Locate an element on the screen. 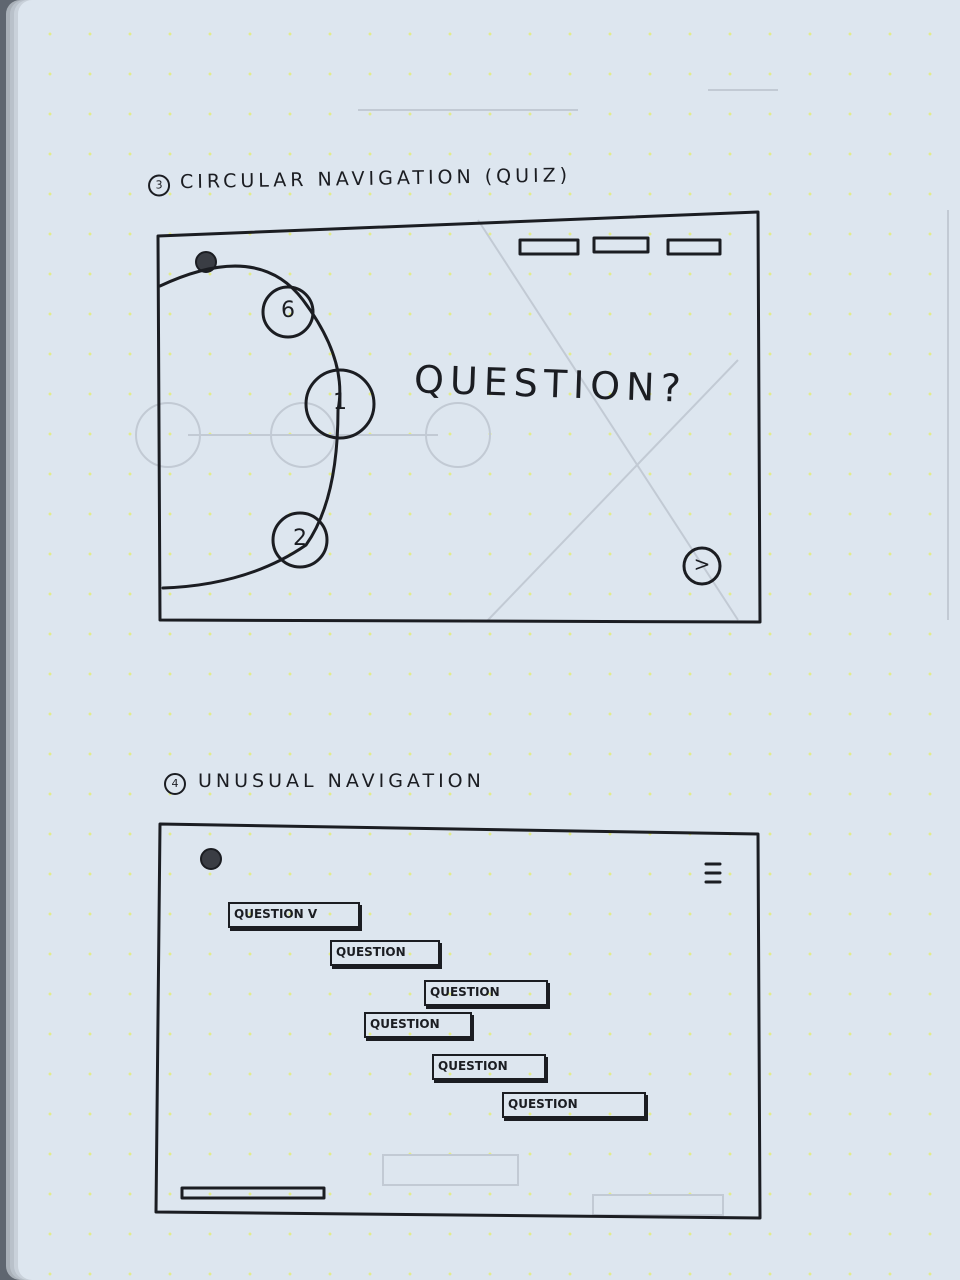 This screenshot has width=960, height=1280. sketch2-heading: 4 UNUSUAL NAVIGATION is located at coordinates (324, 782).